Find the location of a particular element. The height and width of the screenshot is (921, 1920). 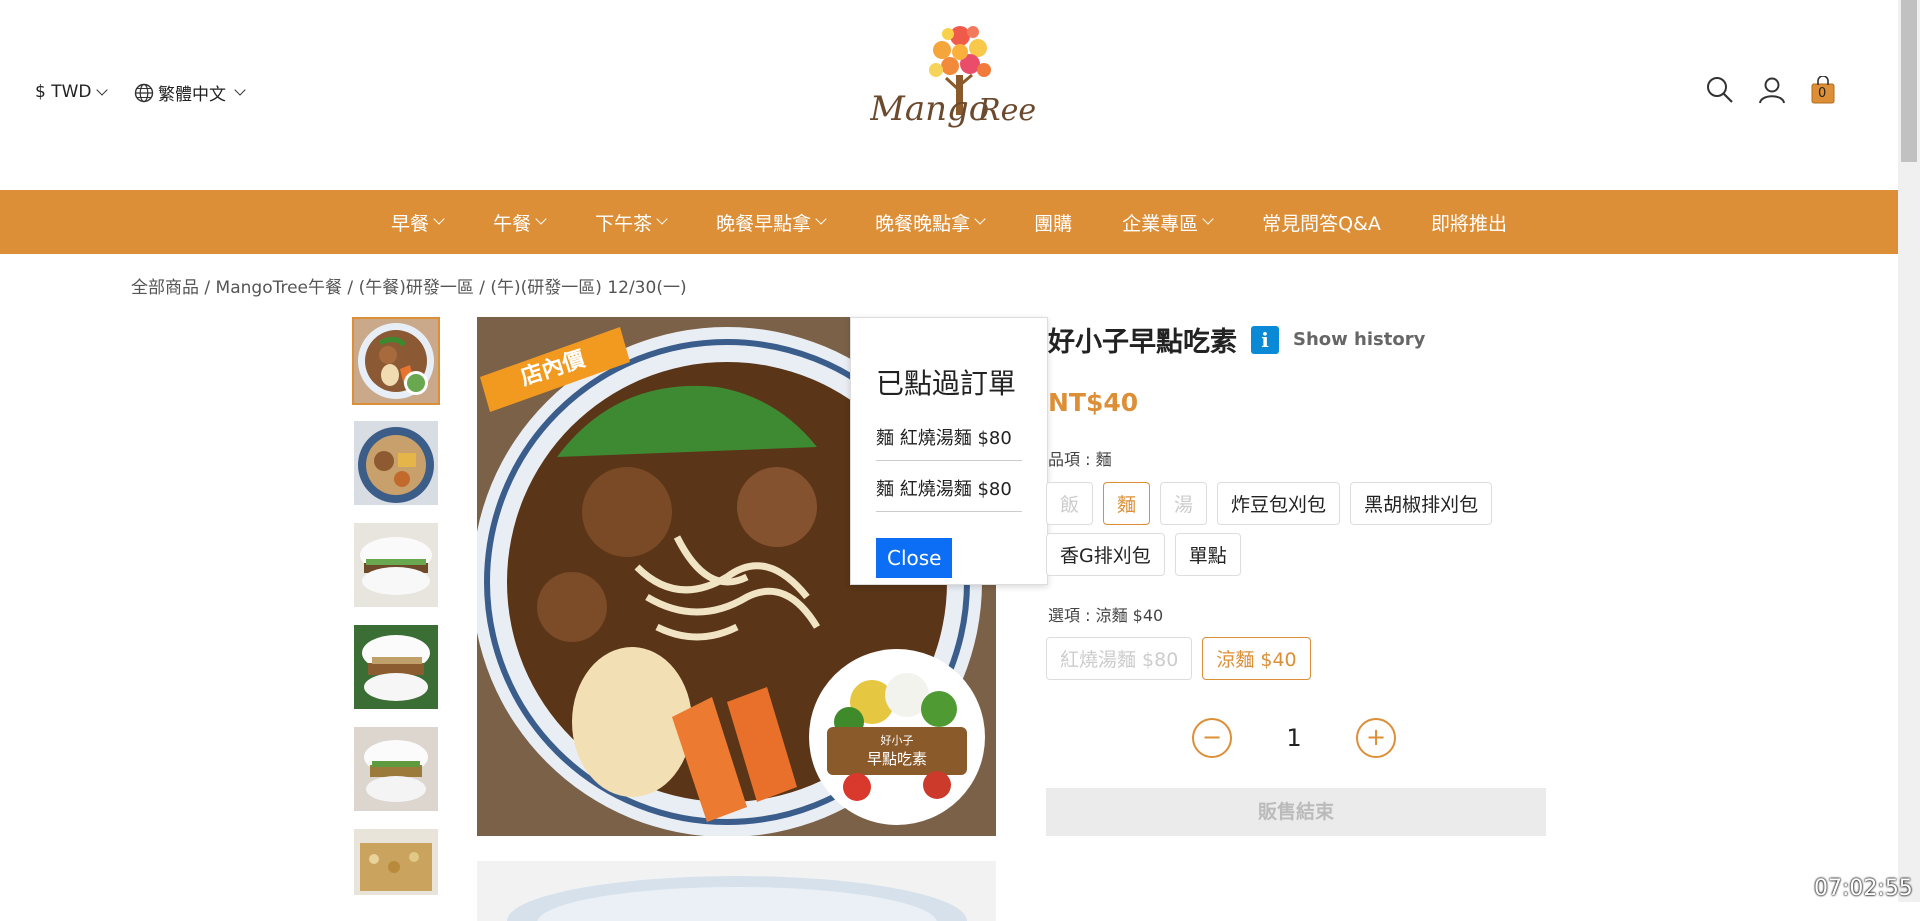

close-button: Close is located at coordinates (914, 558).